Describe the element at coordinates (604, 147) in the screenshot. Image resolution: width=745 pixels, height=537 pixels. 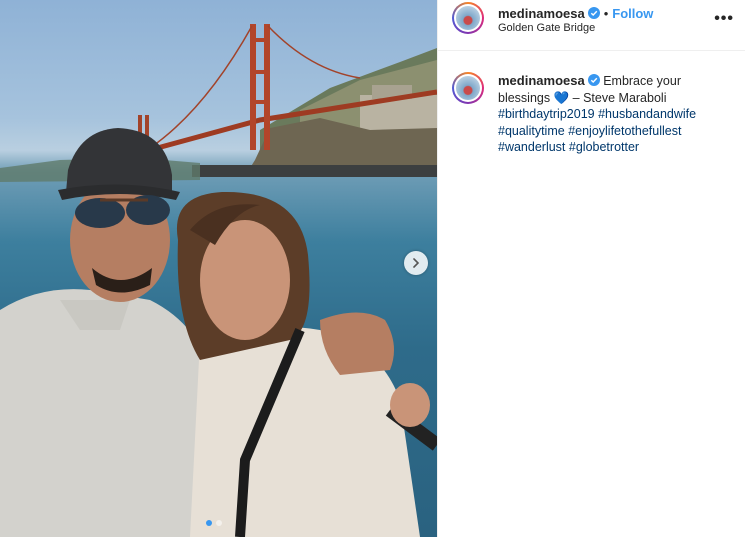
I see `hashtag-link: #globetrotter` at that location.